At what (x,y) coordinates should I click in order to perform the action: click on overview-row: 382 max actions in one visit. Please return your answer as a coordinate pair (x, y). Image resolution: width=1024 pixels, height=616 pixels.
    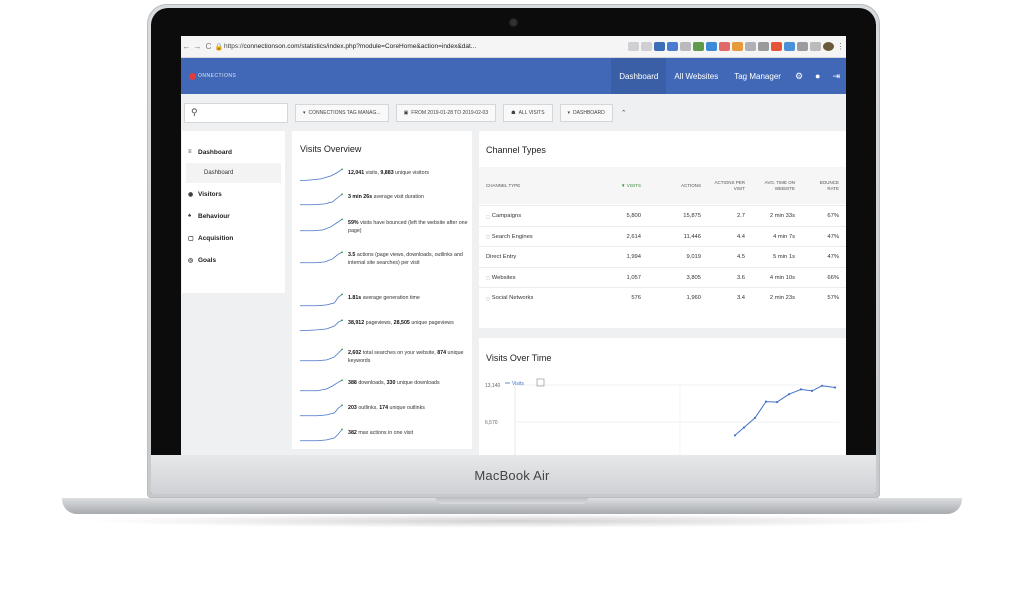
    Looking at the image, I should click on (385, 436).